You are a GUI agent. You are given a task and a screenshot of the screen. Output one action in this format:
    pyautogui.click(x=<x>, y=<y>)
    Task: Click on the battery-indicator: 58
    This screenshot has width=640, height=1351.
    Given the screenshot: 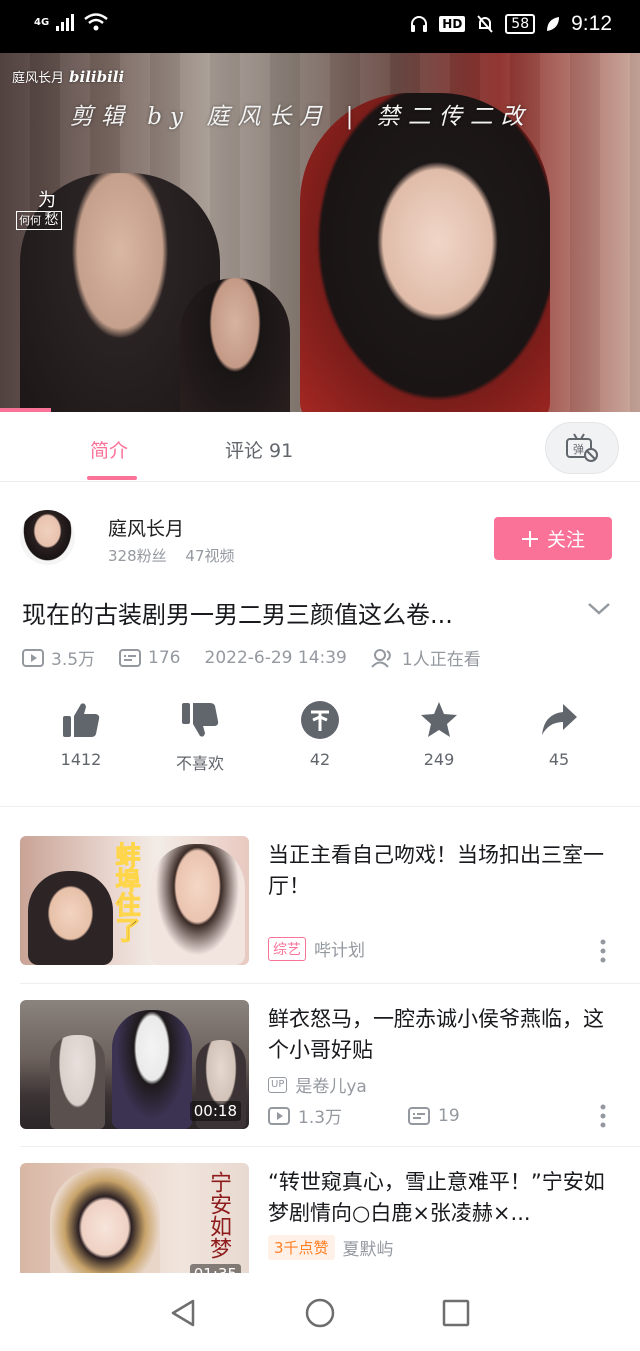 What is the action you would take?
    pyautogui.click(x=520, y=24)
    